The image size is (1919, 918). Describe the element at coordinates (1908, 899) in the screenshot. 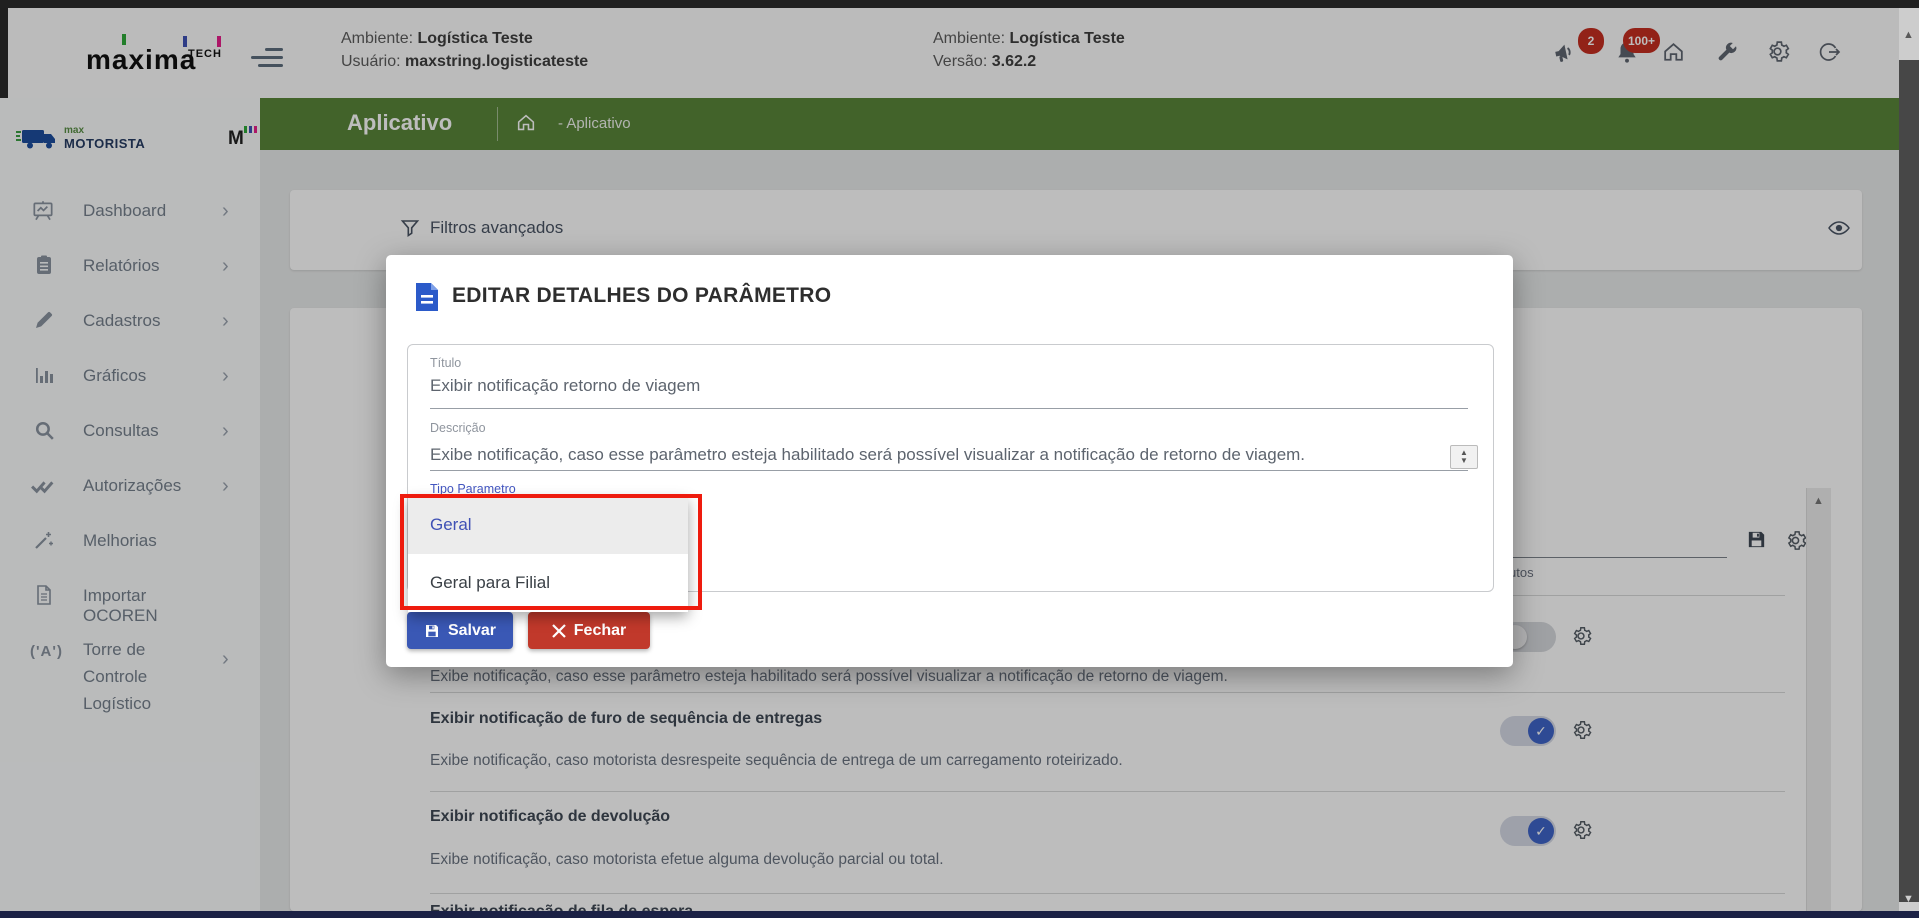

I see `scrollbar-down-icon: ▼` at that location.